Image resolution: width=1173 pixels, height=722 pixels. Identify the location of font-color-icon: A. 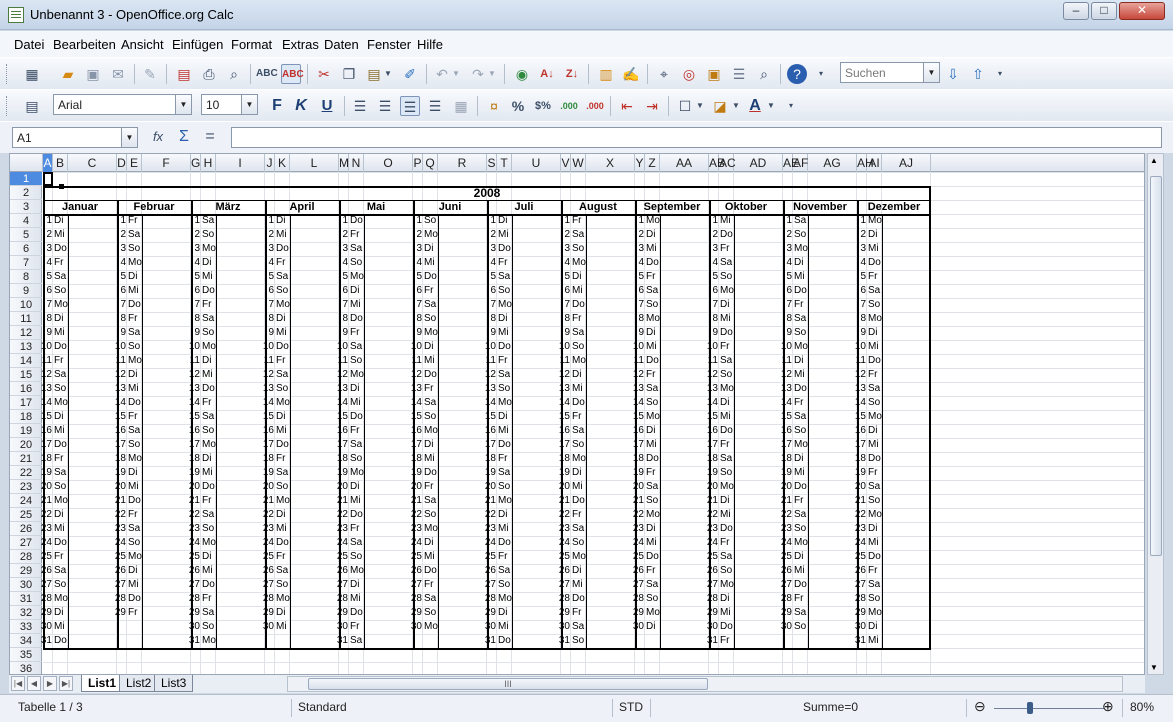
(755, 106).